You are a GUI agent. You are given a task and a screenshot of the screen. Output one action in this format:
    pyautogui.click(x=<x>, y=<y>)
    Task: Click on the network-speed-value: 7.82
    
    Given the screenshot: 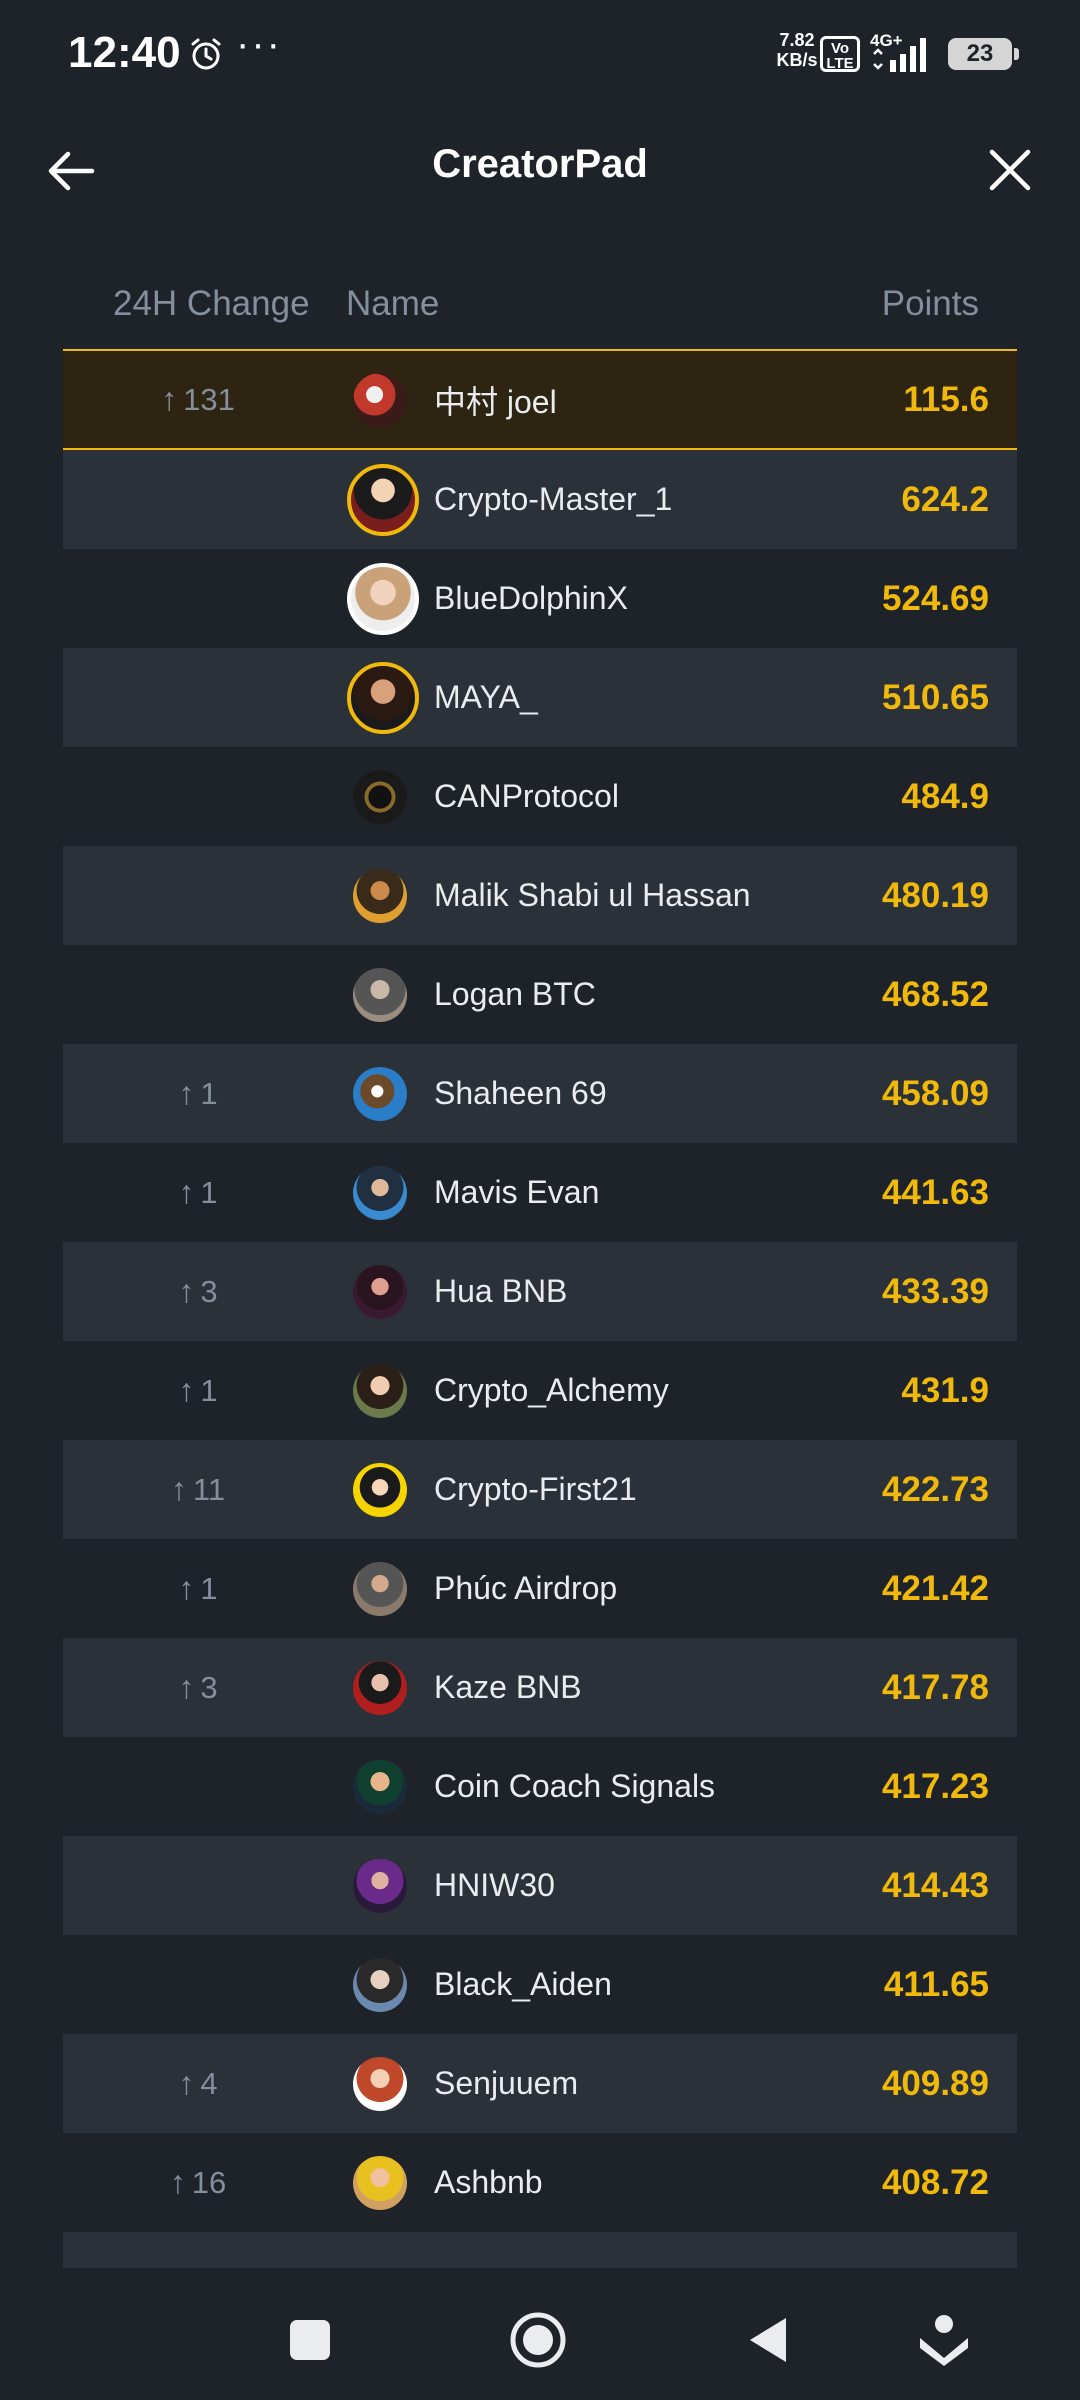 What is the action you would take?
    pyautogui.click(x=797, y=40)
    